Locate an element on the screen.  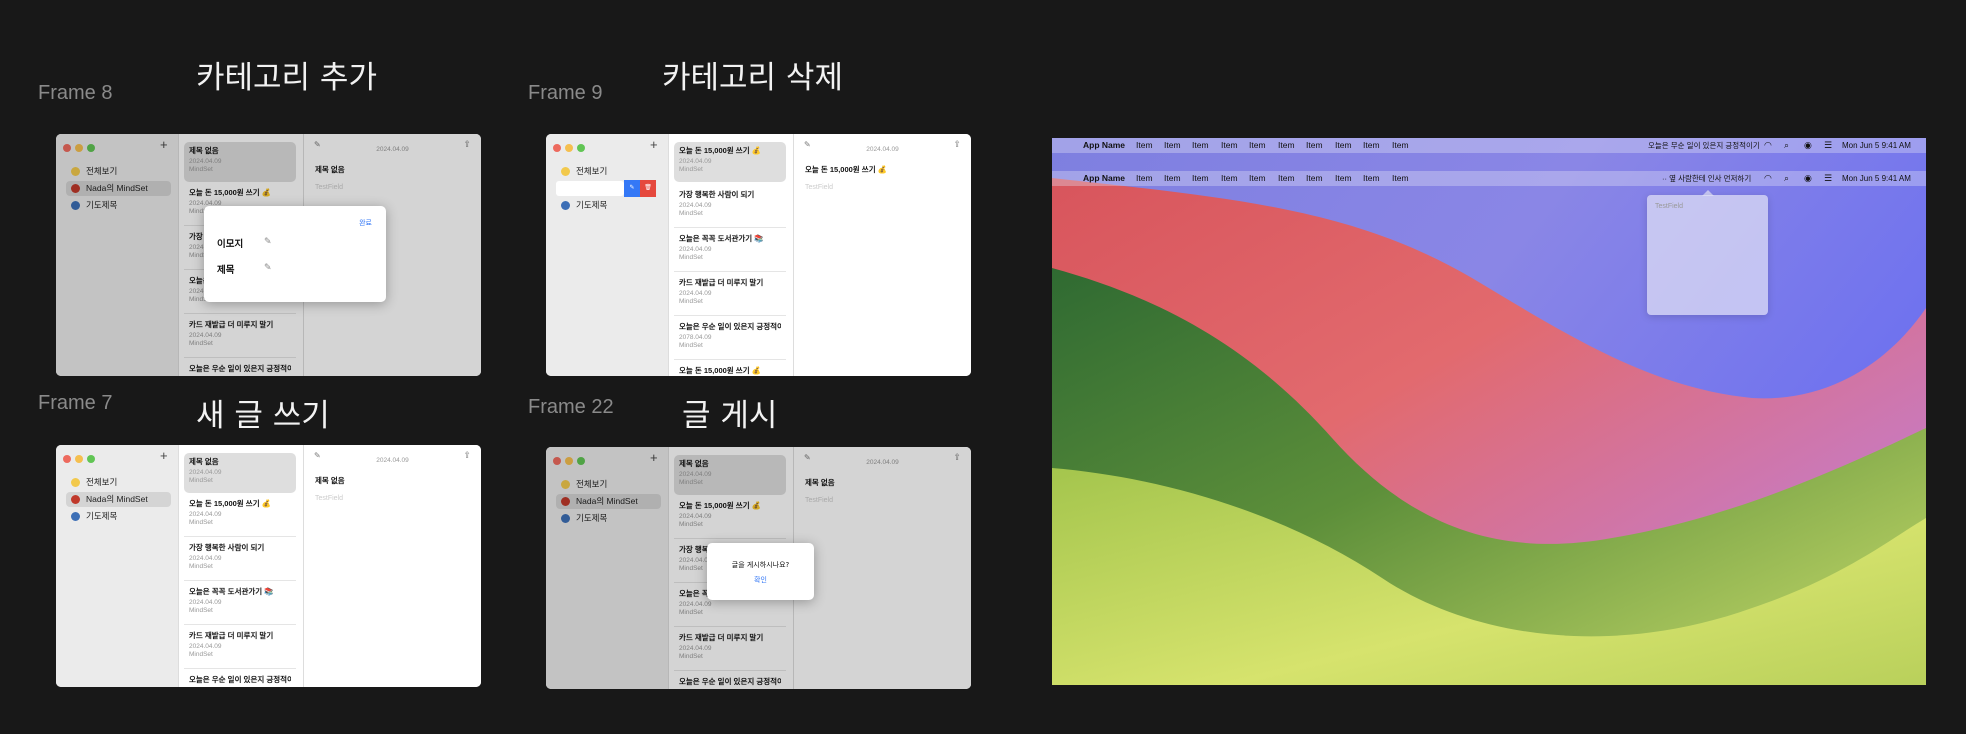
done-button: 완료 is located at coordinates (365, 223).